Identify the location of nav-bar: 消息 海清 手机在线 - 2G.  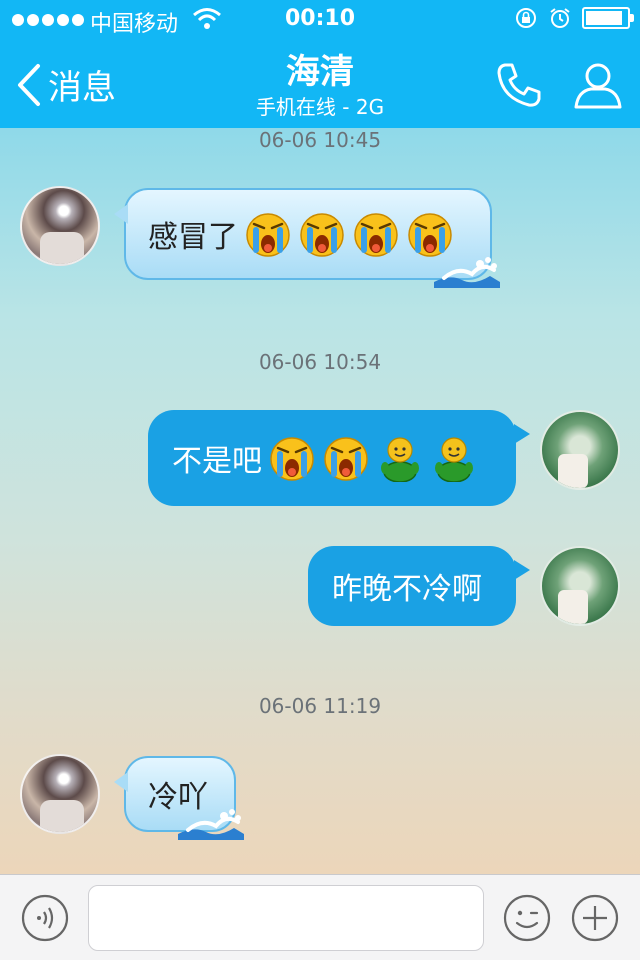
(320, 84).